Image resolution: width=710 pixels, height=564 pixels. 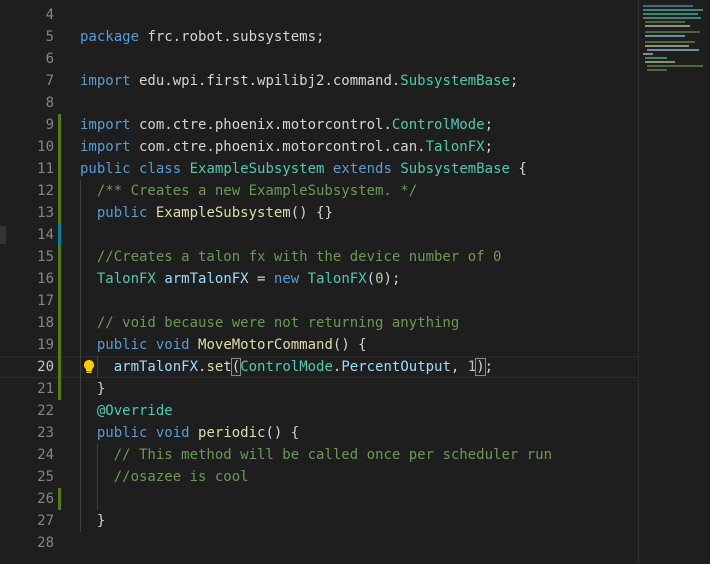 I want to click on line-number: 17, so click(x=27, y=301).